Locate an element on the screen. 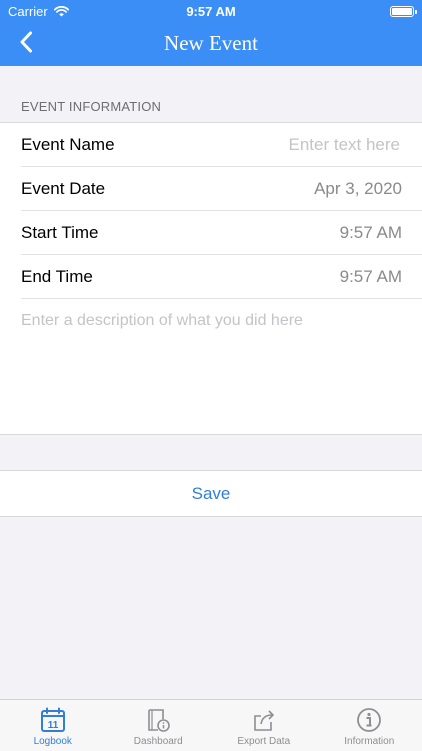  start-time-label: Start Time is located at coordinates (59, 233).